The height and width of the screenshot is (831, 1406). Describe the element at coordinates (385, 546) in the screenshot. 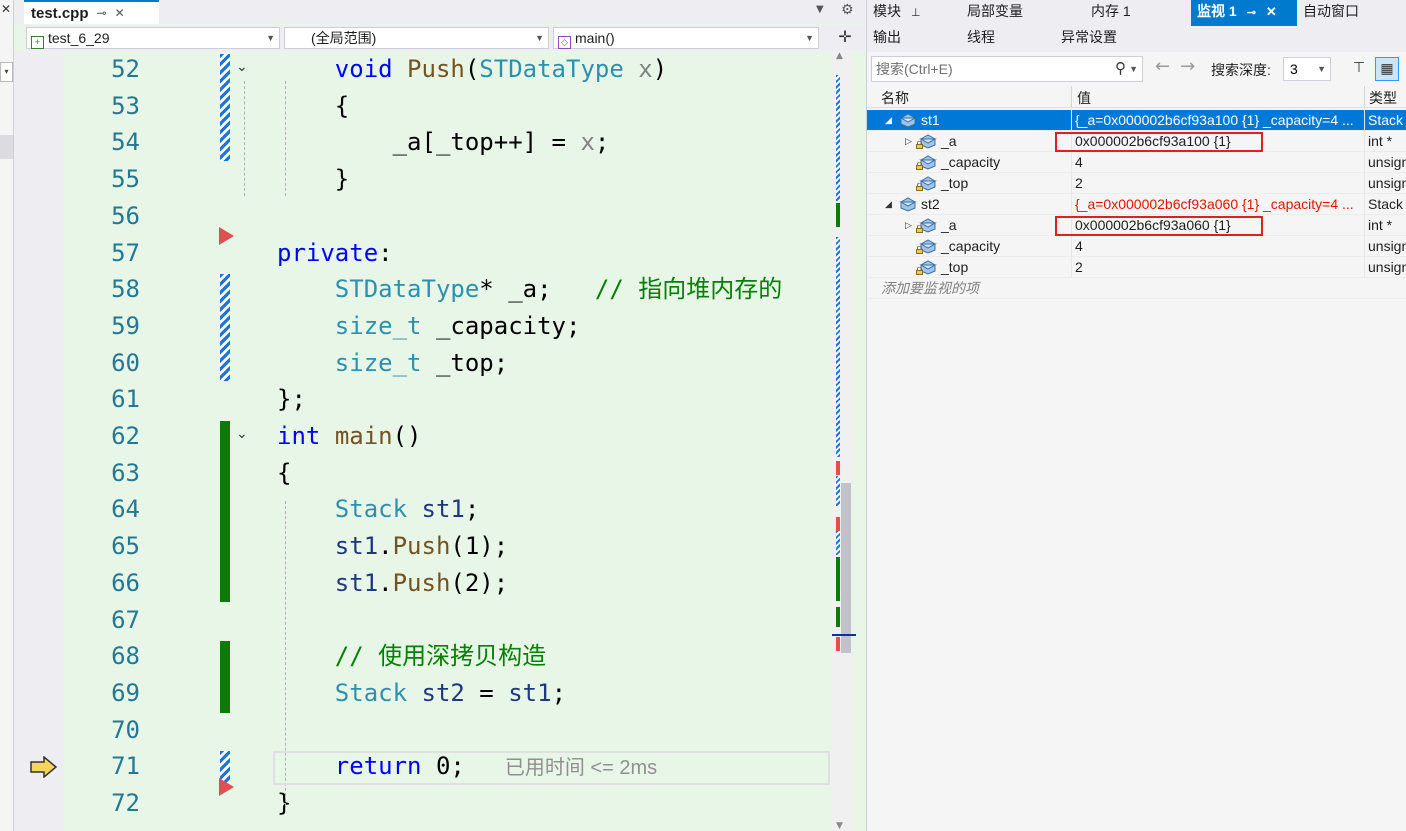

I see `code-token: .` at that location.